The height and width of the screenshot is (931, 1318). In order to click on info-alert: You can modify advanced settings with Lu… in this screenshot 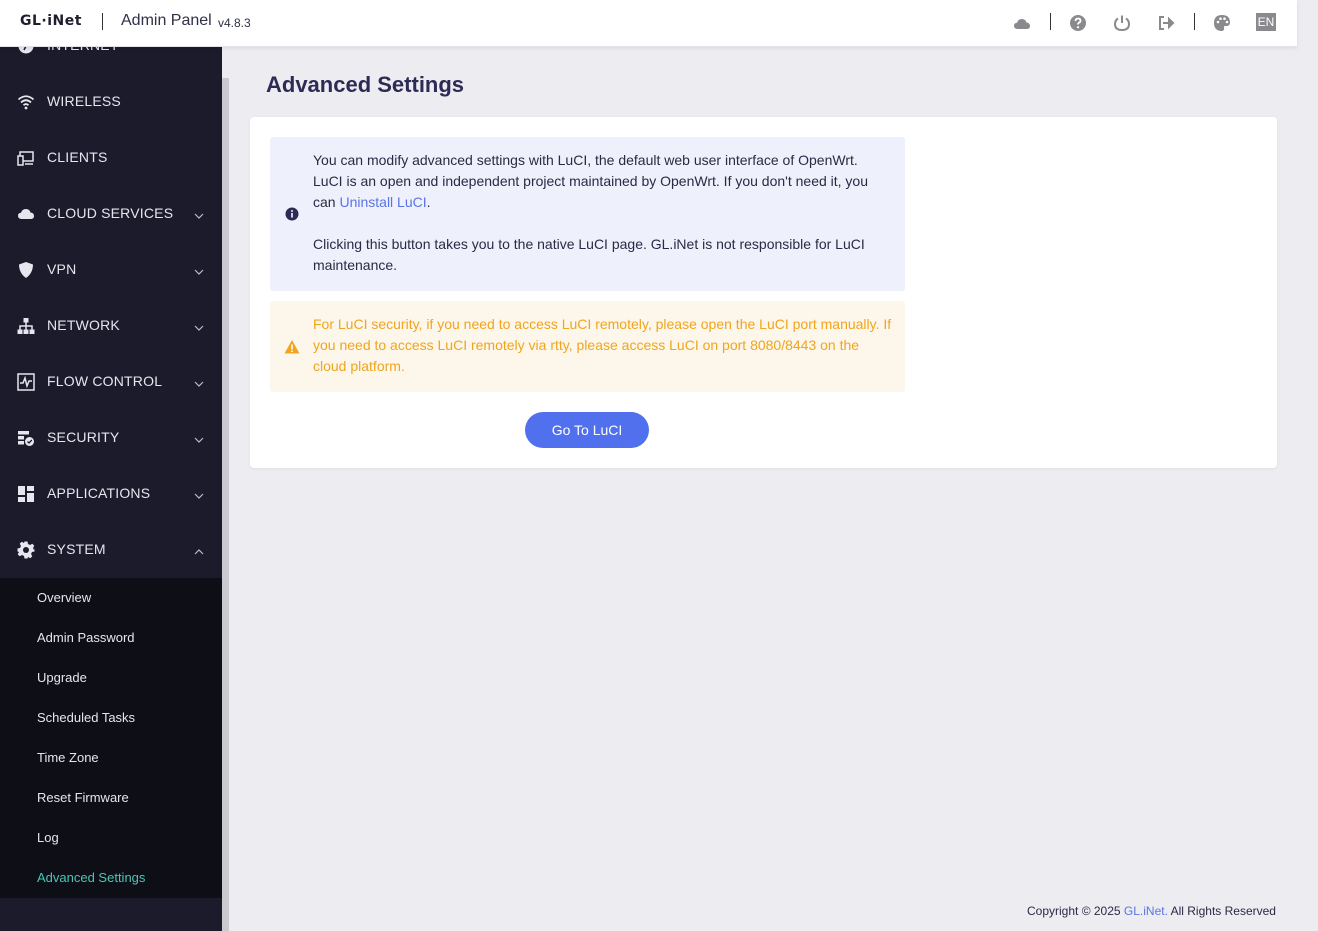, I will do `click(587, 214)`.